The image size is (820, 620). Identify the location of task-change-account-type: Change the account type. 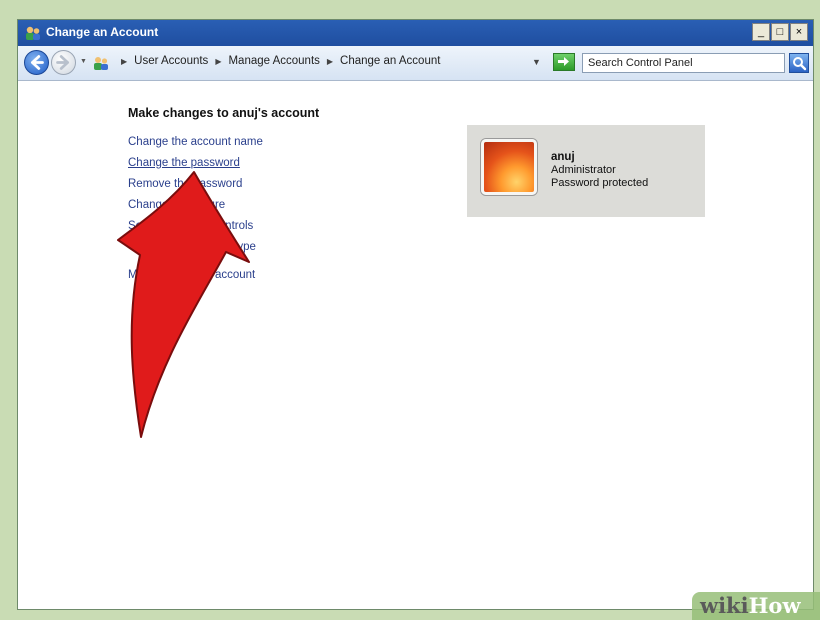
(192, 247).